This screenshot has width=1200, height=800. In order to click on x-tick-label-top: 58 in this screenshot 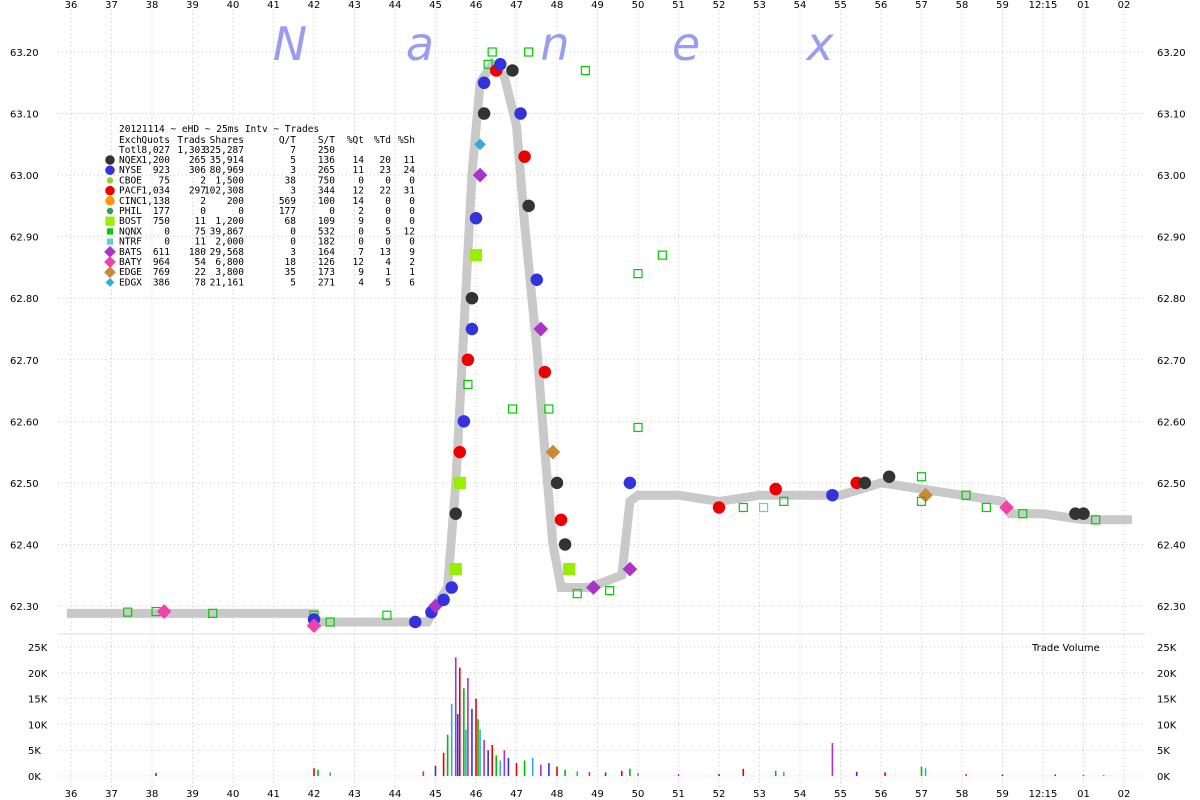, I will do `click(962, 5)`.